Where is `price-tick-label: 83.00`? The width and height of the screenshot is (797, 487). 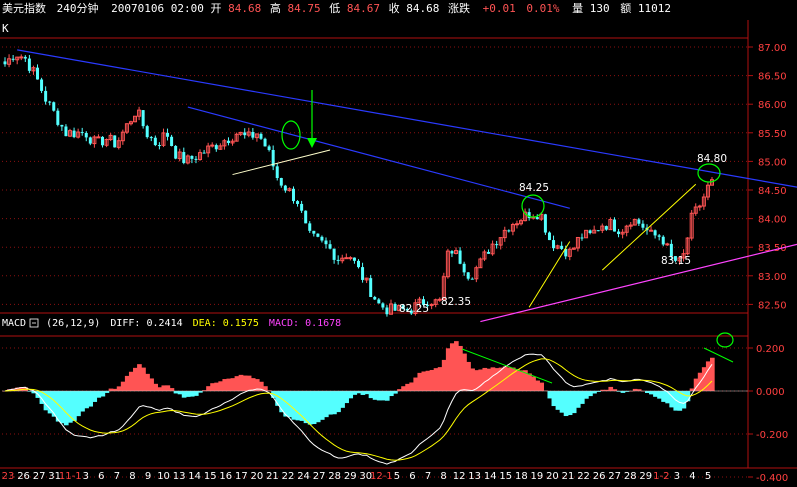
price-tick-label: 83.00 is located at coordinates (772, 277).